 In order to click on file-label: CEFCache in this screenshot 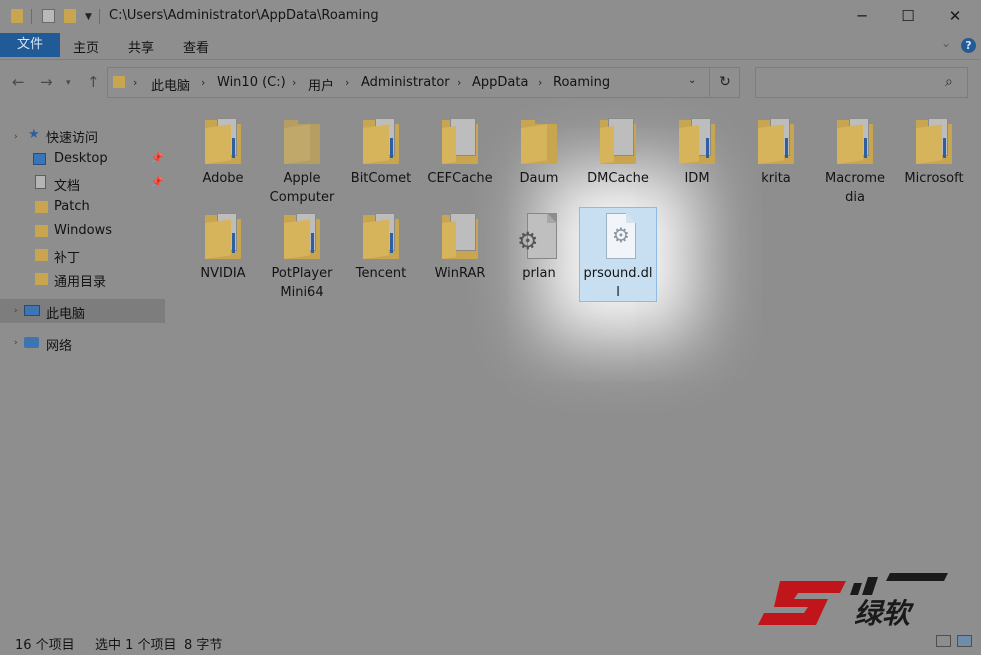, I will do `click(460, 178)`.